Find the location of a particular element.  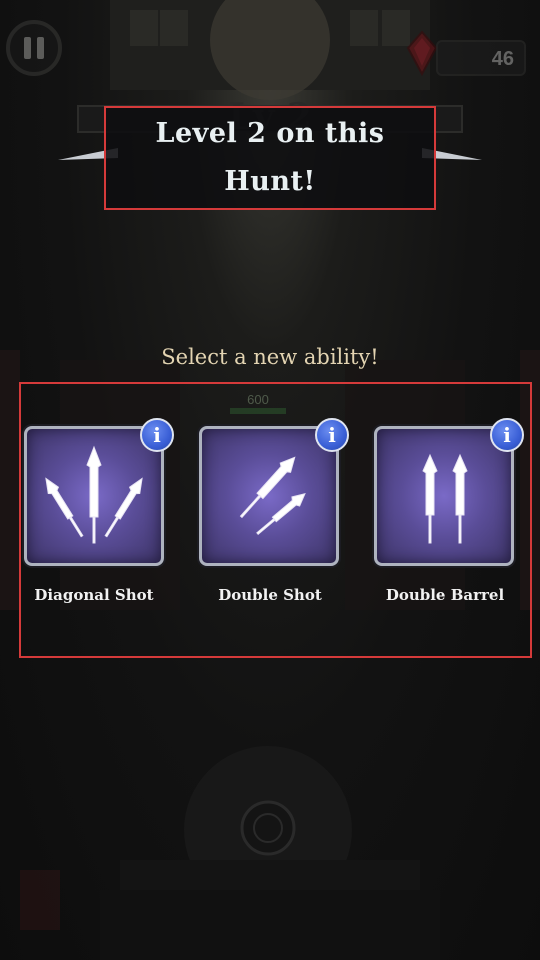

red-gem-icon is located at coordinates (422, 53).